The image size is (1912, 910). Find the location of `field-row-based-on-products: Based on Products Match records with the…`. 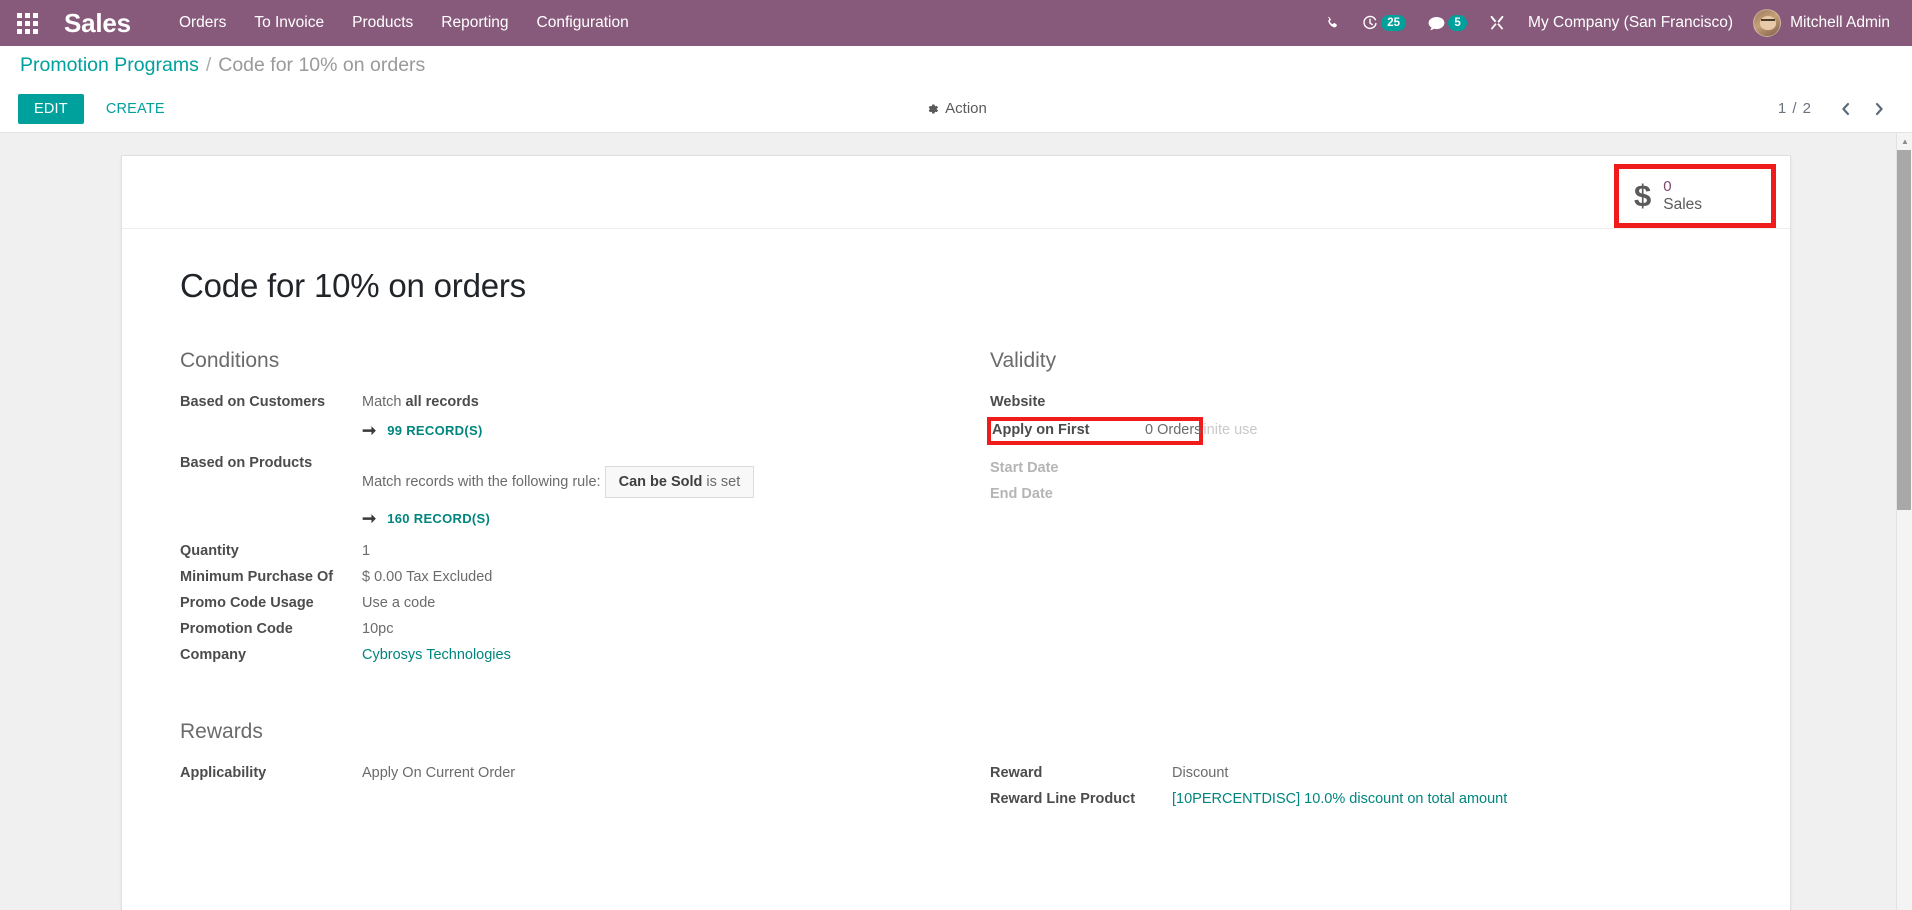

field-row-based-on-products: Based on Products Match records with the… is located at coordinates (568, 494).